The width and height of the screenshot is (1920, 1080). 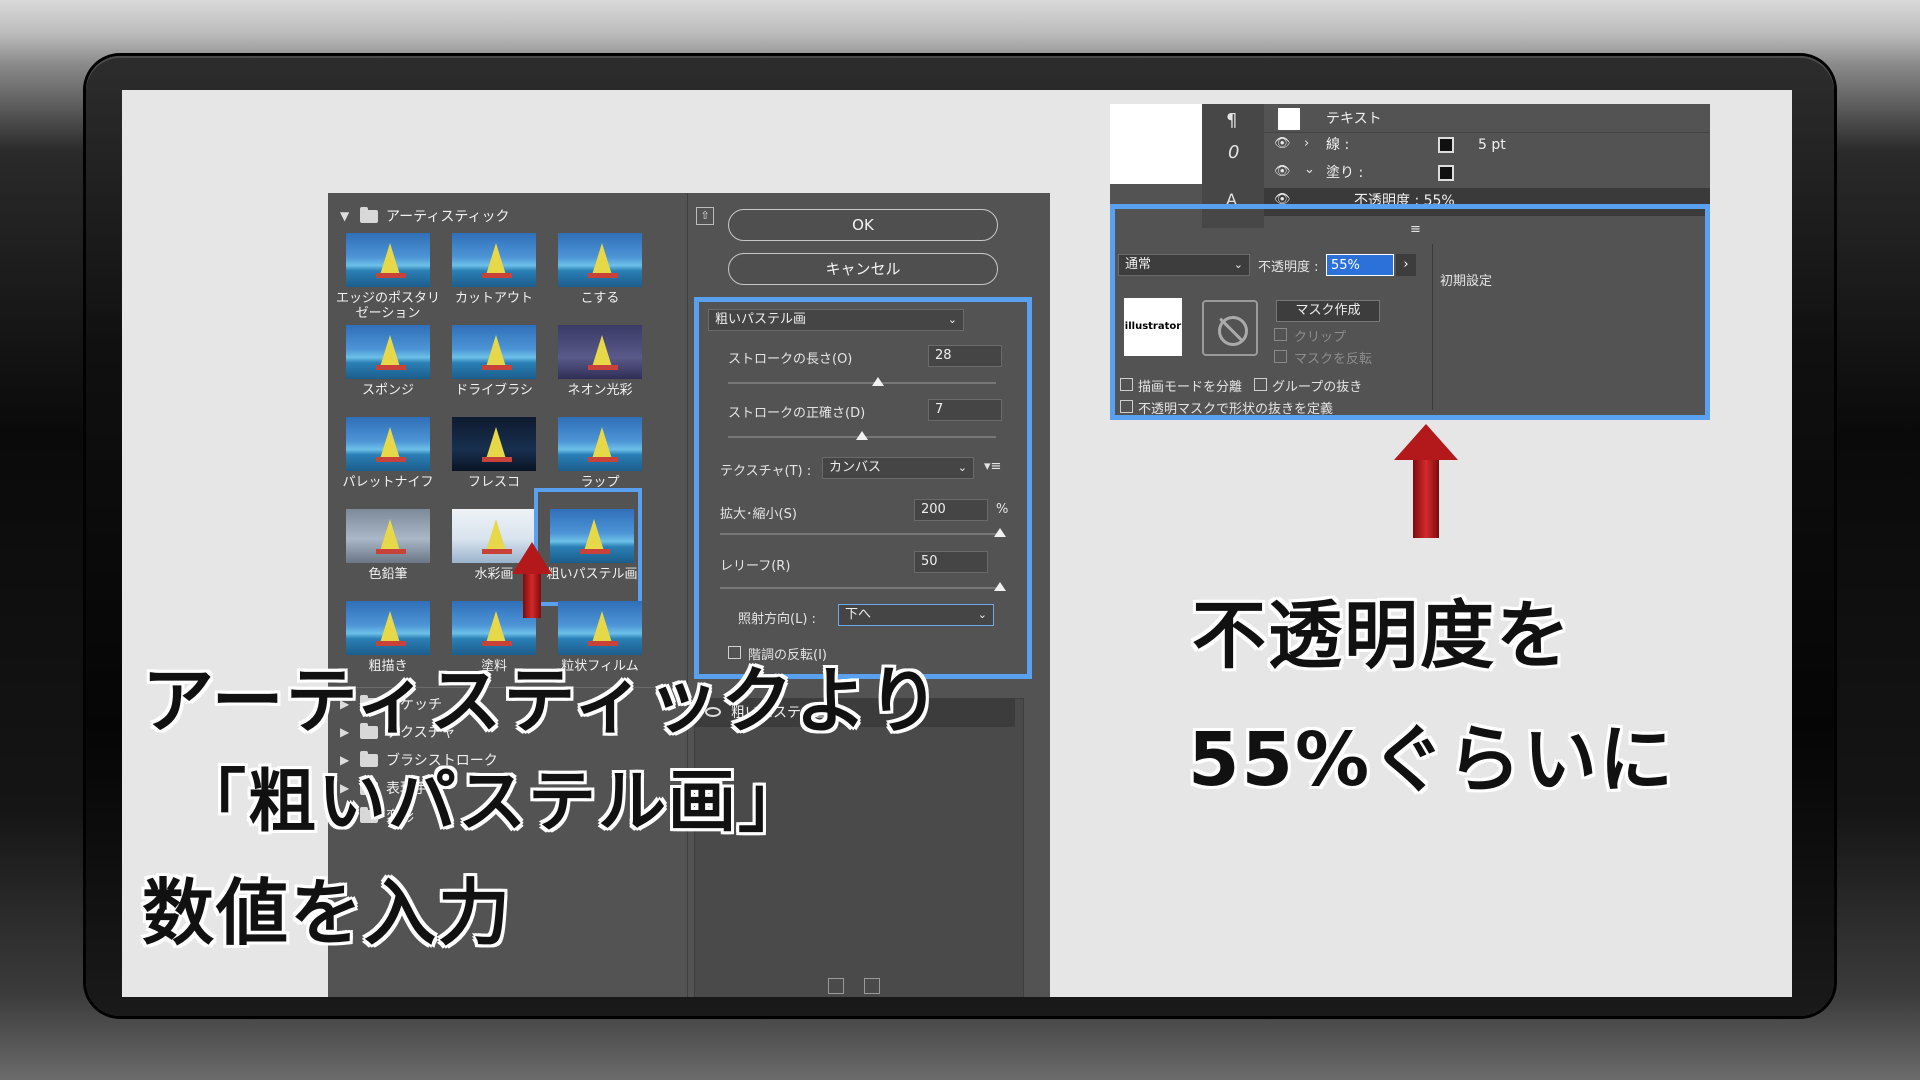 What do you see at coordinates (1260, 384) in the screenshot?
I see `knockout-group-checkbox` at bounding box center [1260, 384].